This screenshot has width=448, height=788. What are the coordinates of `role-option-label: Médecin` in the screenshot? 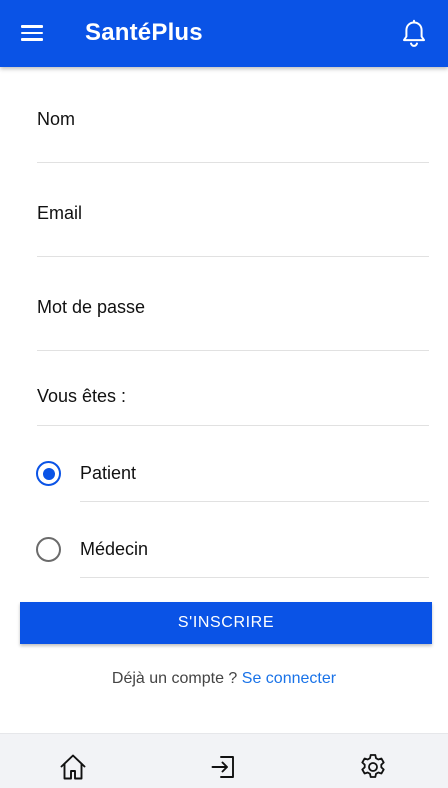 It's located at (114, 549).